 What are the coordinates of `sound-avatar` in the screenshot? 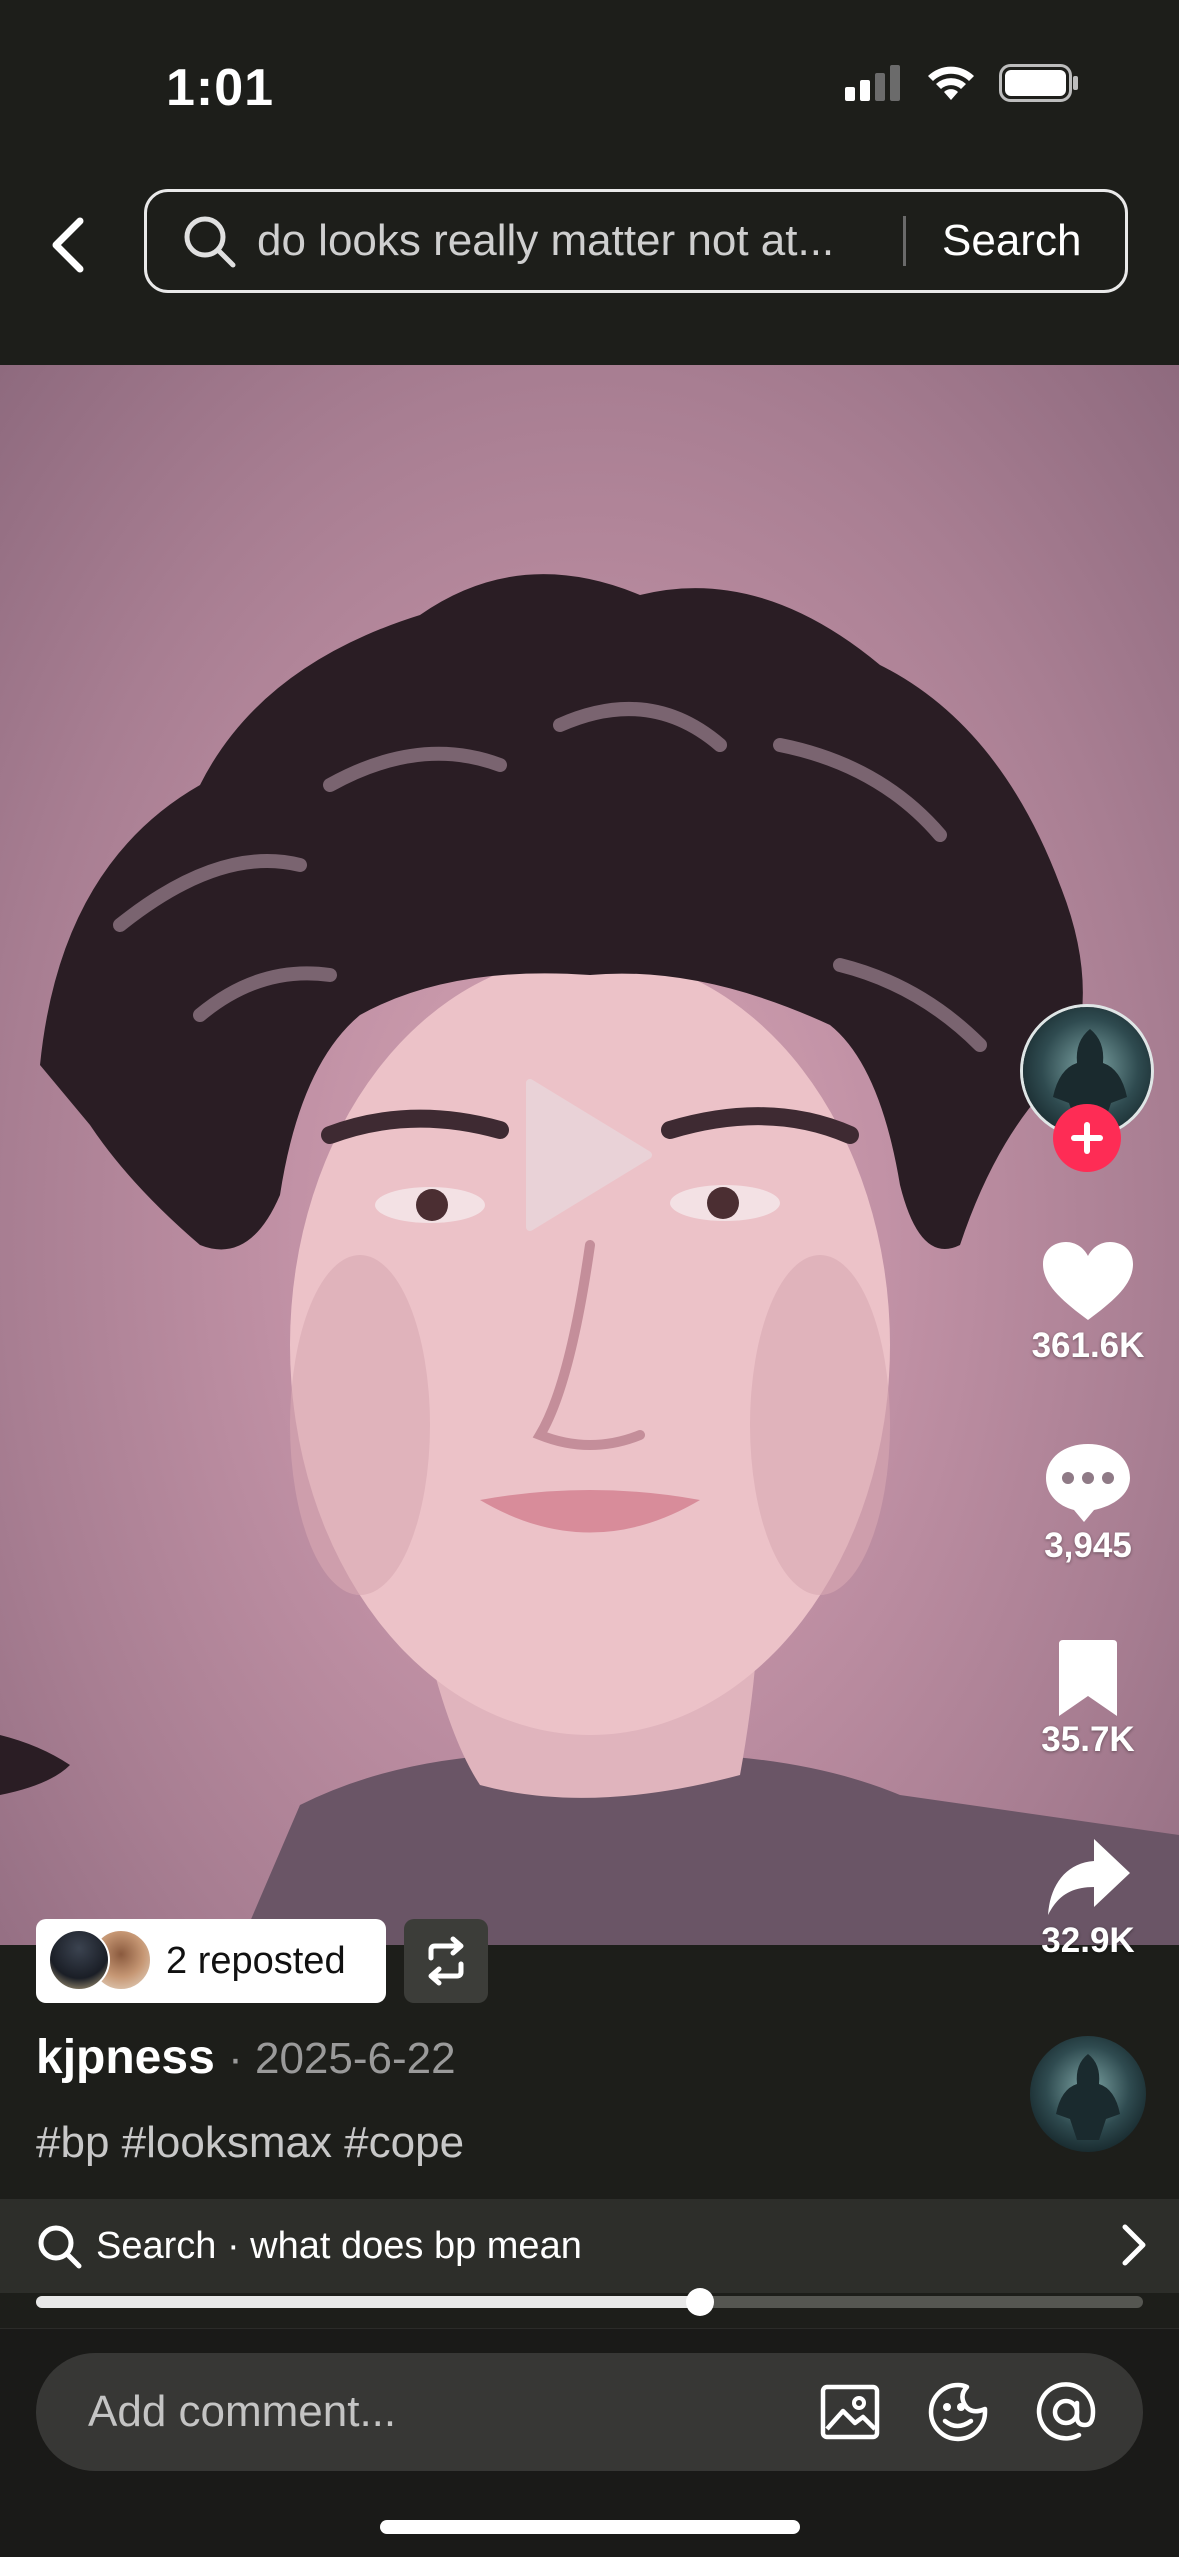 It's located at (1088, 2094).